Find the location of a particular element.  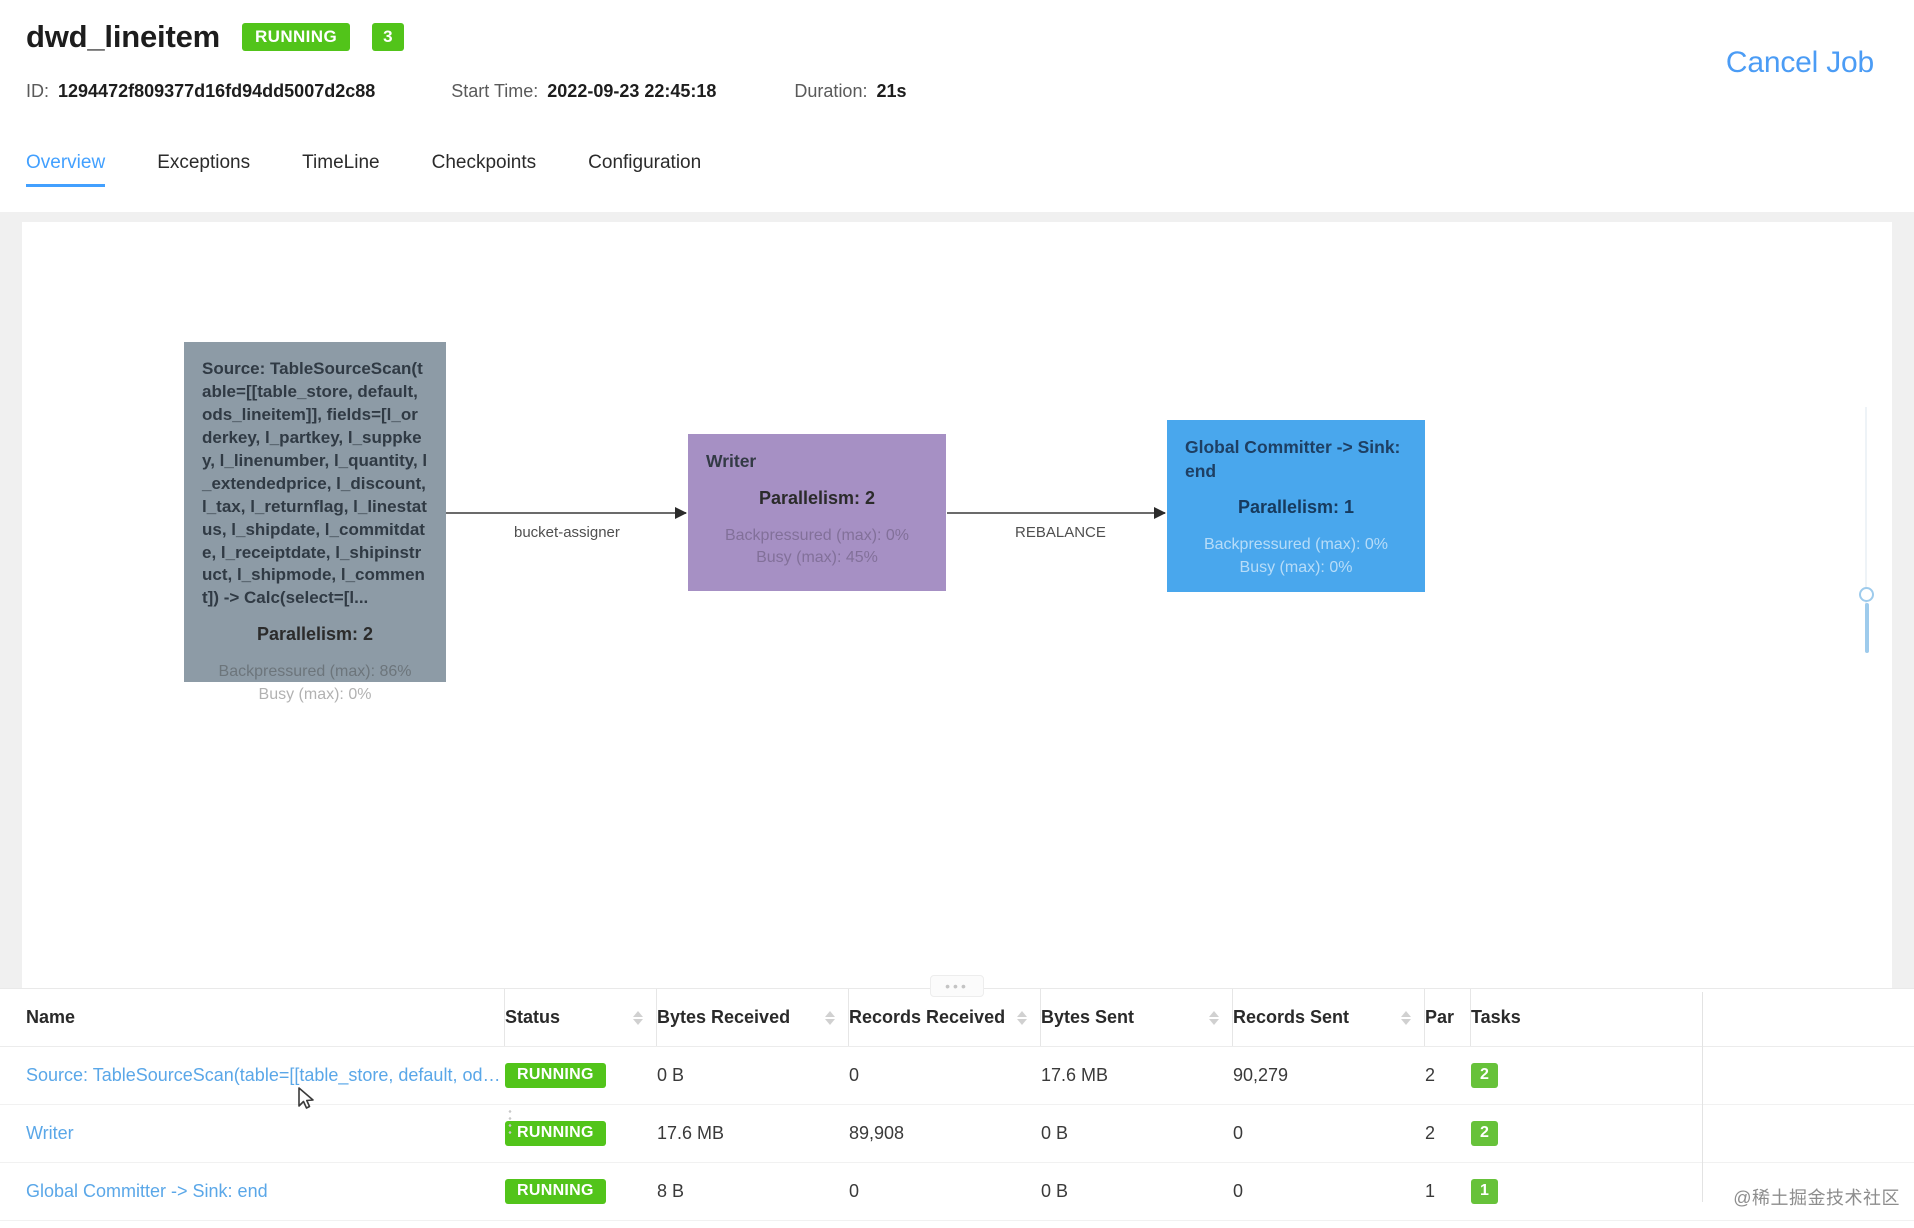

graph-node-writer-parallelism: Parallelism: 2 is located at coordinates (817, 497).